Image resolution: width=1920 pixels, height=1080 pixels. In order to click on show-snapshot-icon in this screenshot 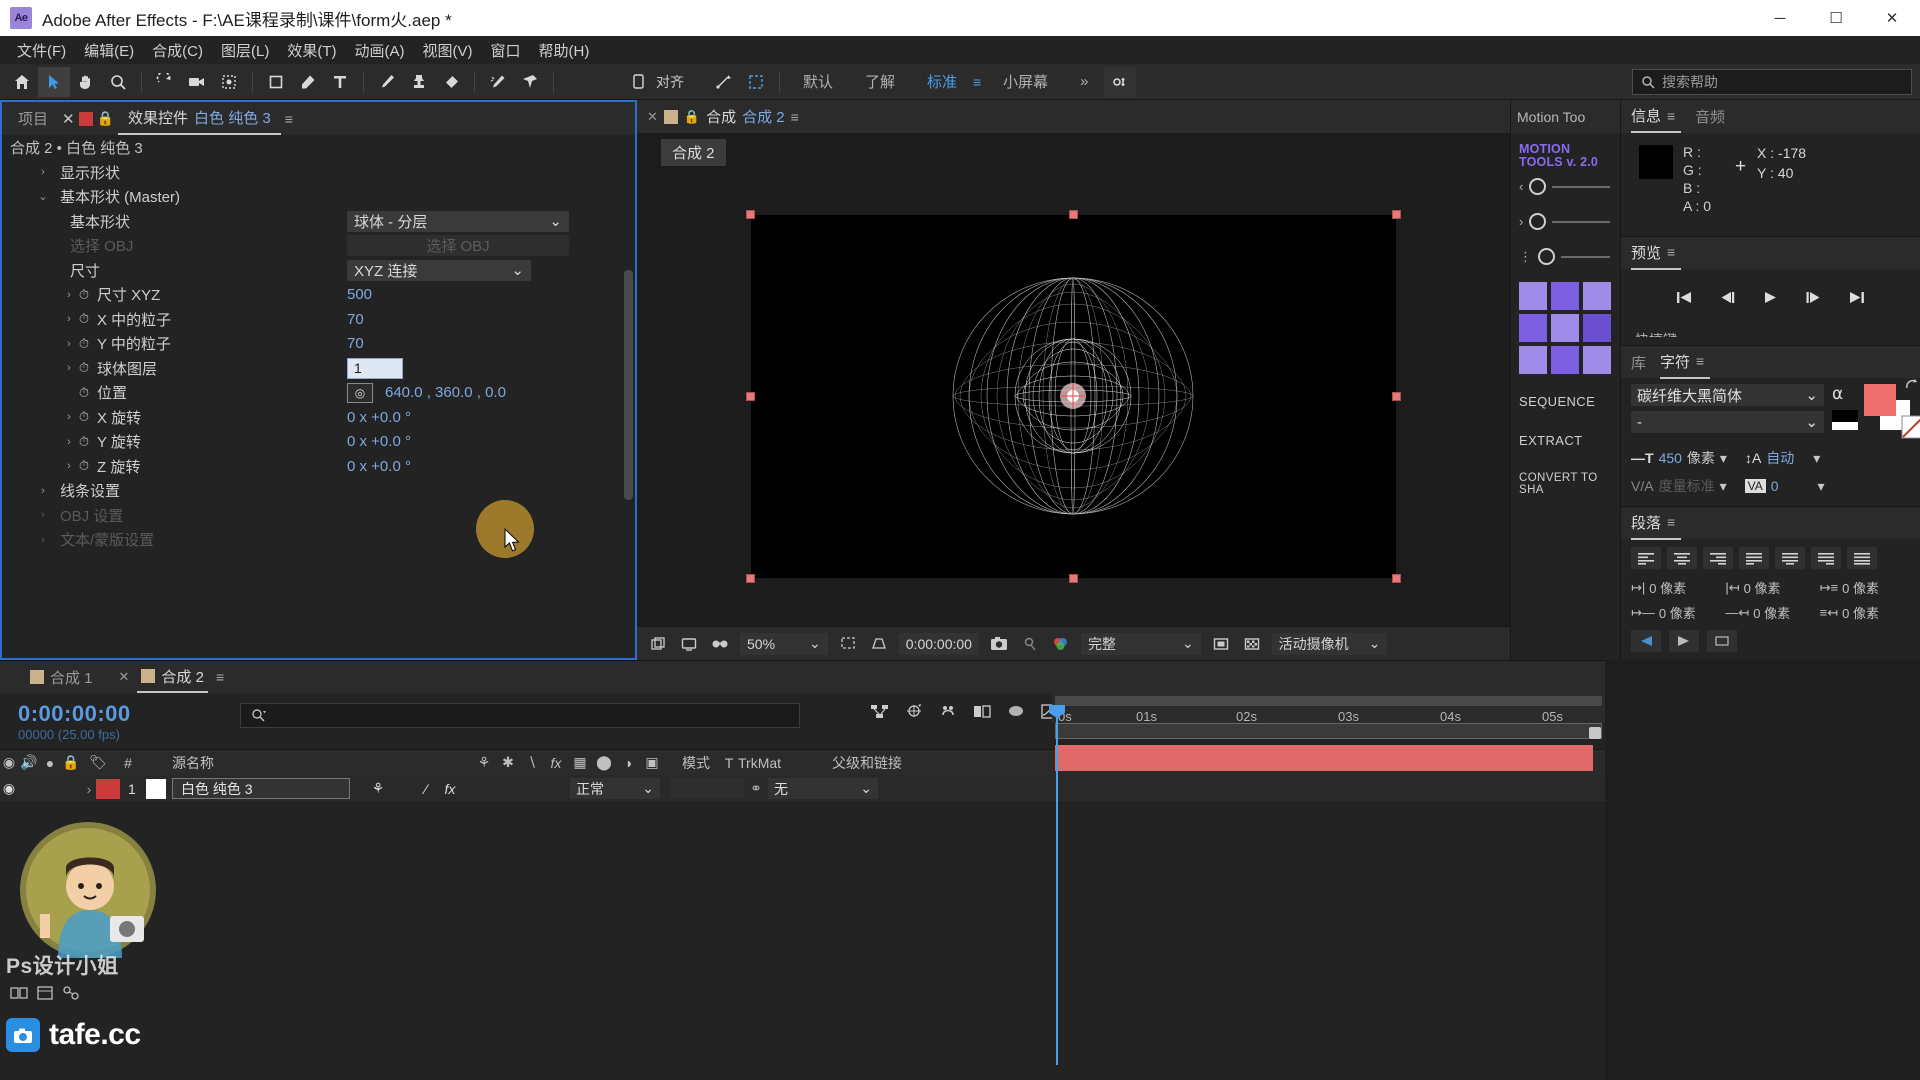, I will do `click(1030, 644)`.